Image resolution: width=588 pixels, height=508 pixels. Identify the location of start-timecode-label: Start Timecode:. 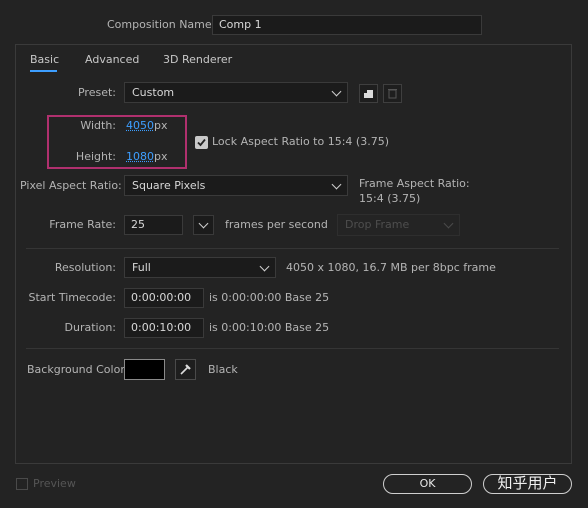
(72, 297).